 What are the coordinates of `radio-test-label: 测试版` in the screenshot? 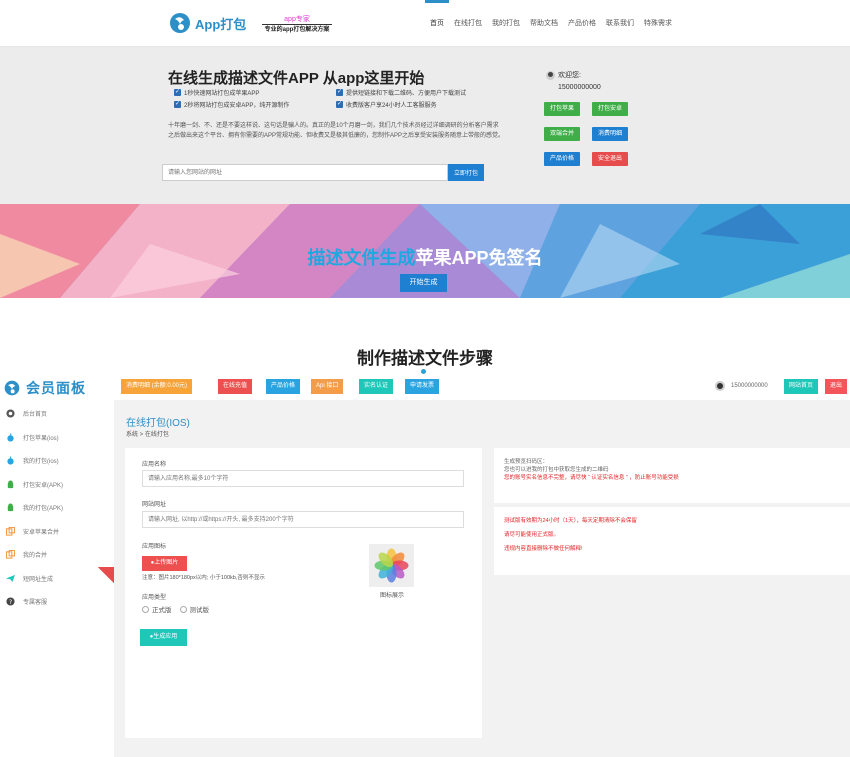 It's located at (199, 610).